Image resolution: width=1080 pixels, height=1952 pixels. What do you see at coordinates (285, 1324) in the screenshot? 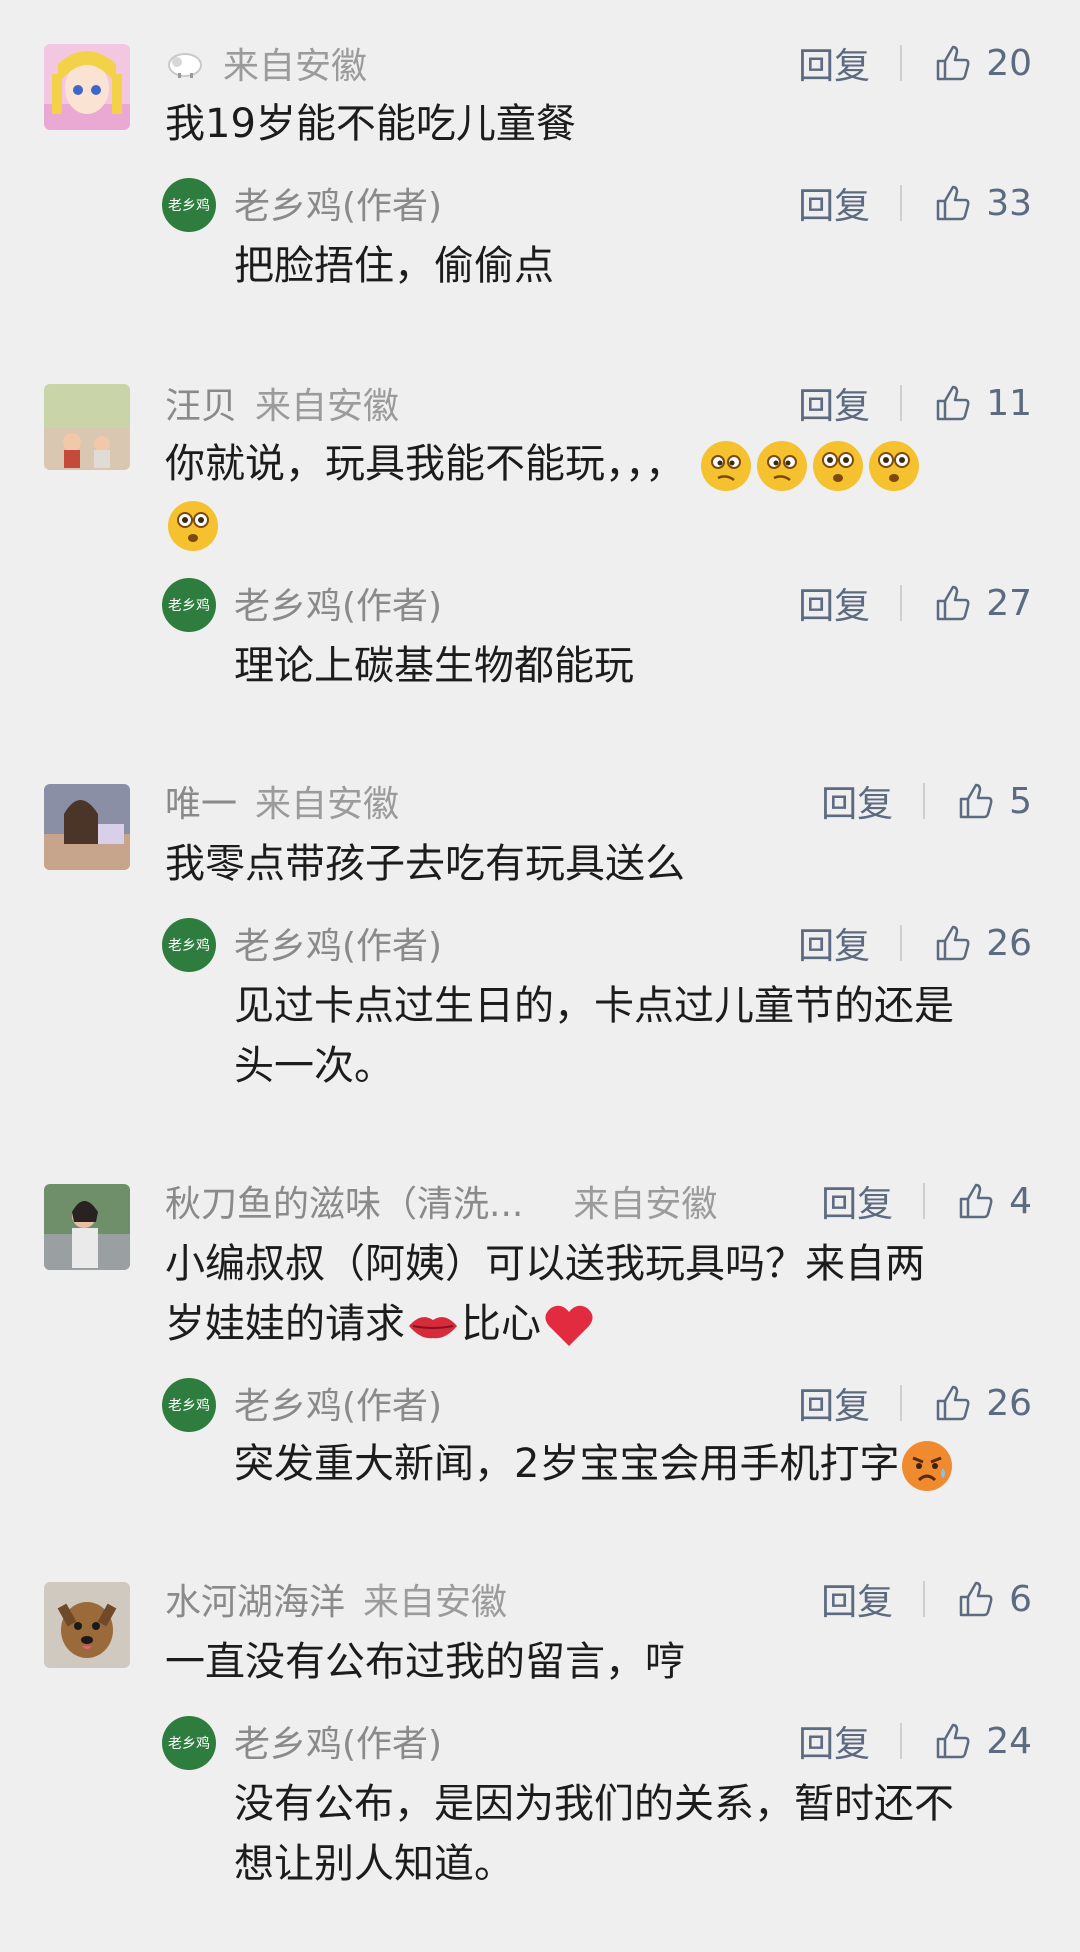
I see `comment-text-line: 岁娃娃的请求` at bounding box center [285, 1324].